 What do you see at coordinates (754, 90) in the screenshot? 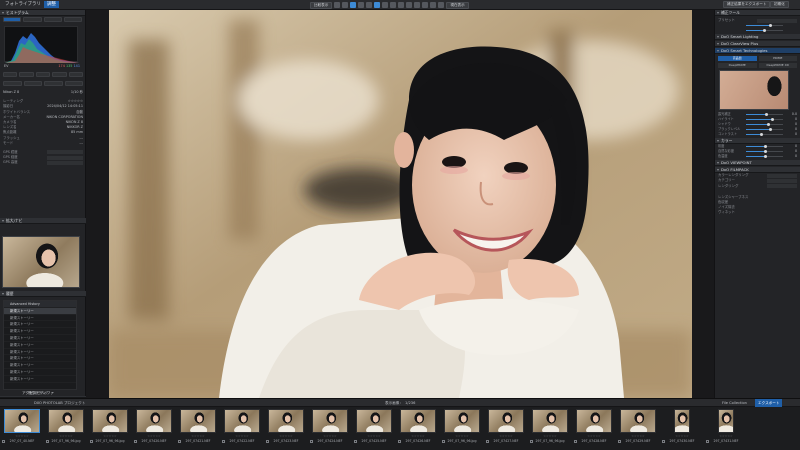
I see `loupe-preview` at bounding box center [754, 90].